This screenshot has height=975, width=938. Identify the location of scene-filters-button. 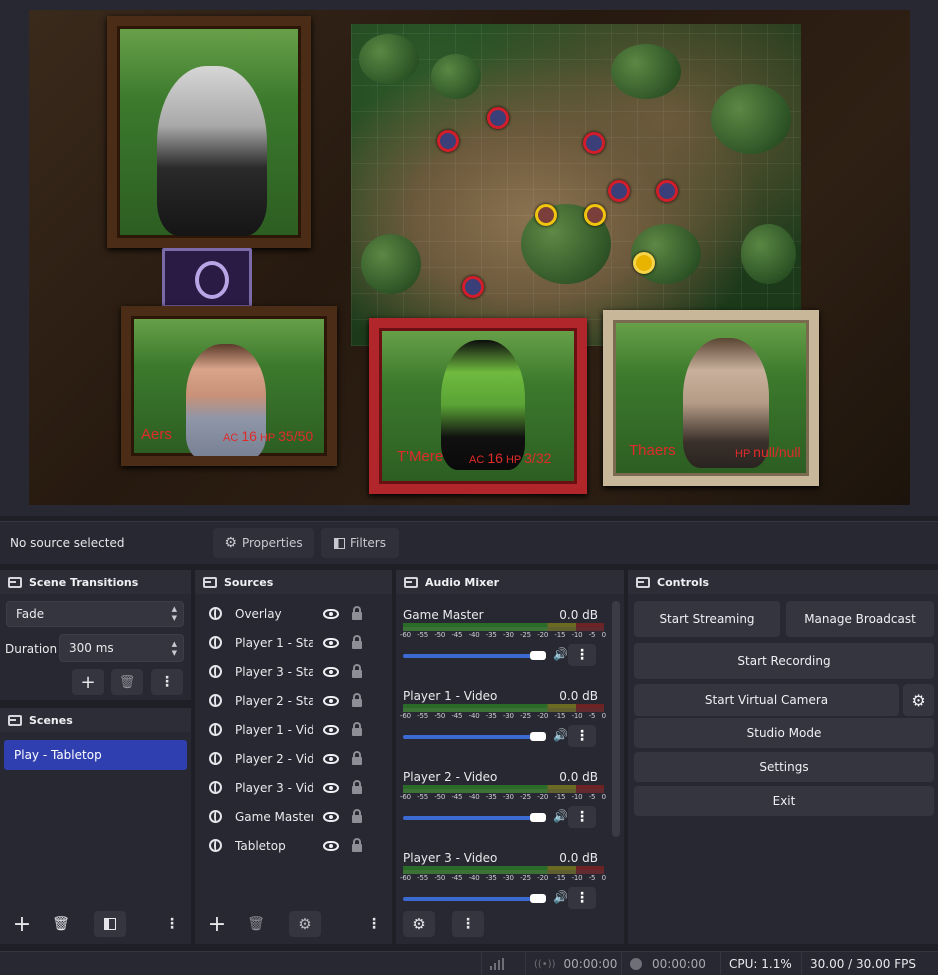
(110, 924).